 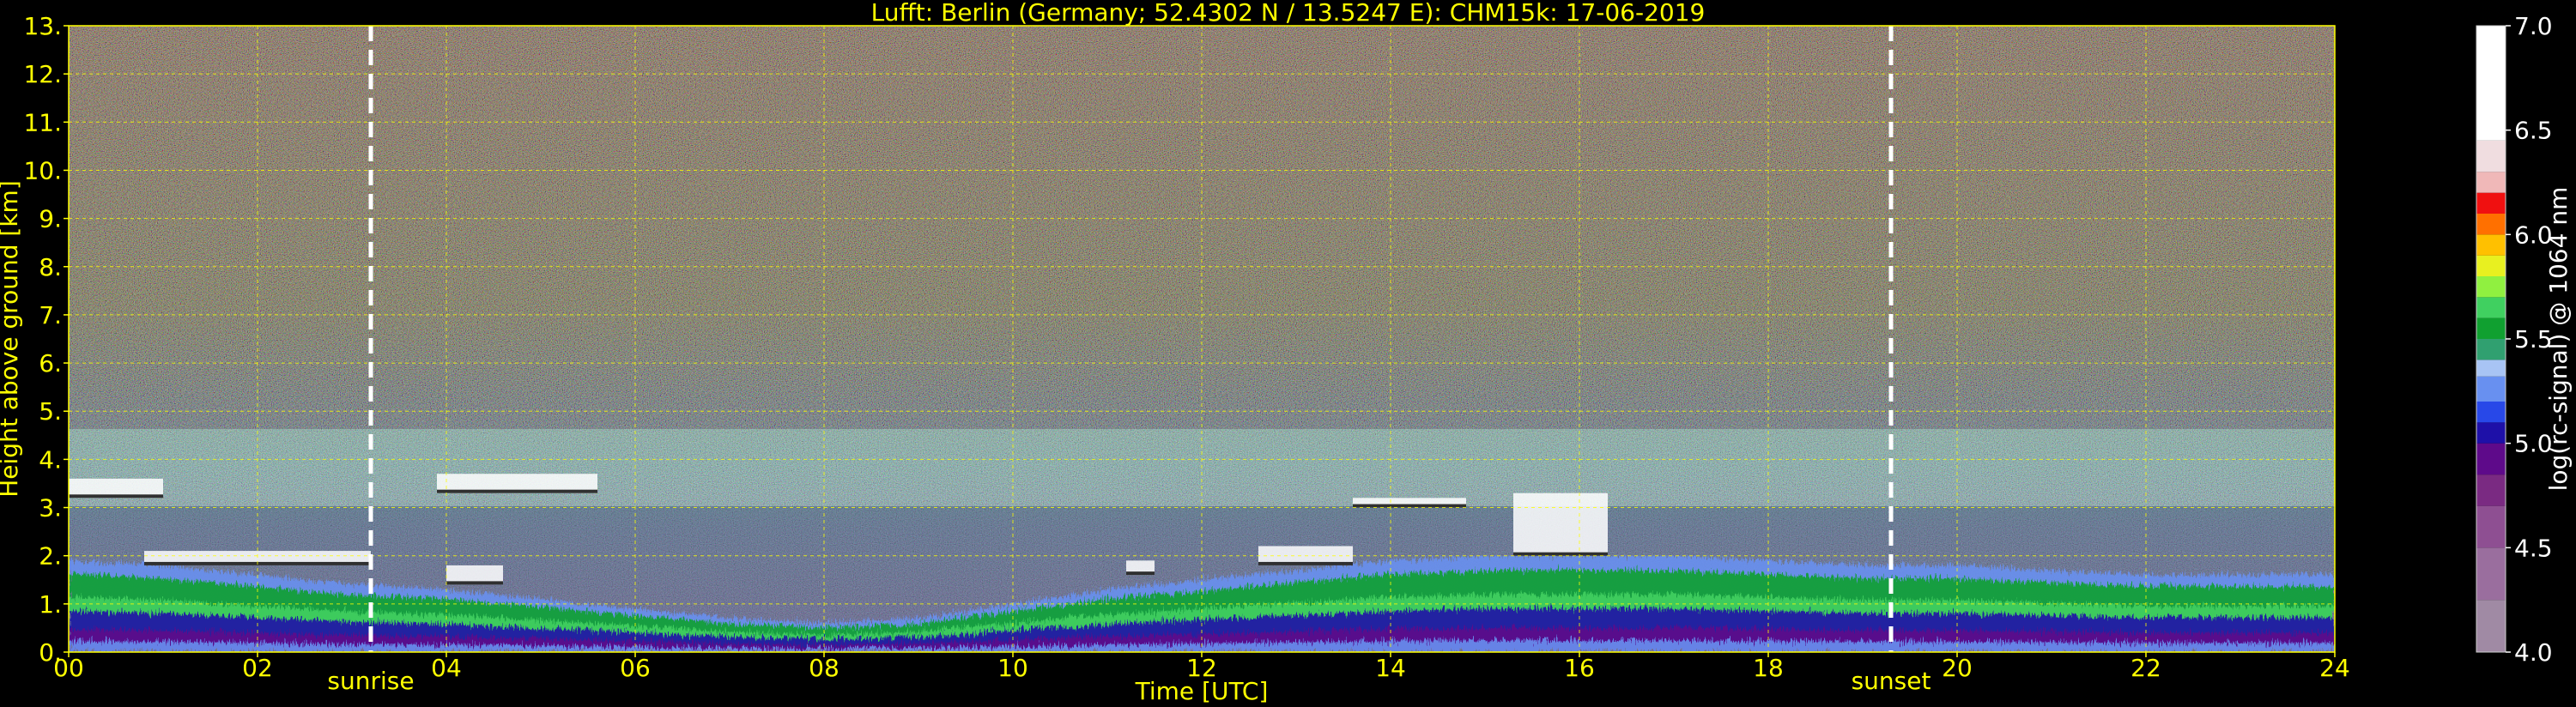 What do you see at coordinates (50, 411) in the screenshot?
I see `y-tick-label: 5.` at bounding box center [50, 411].